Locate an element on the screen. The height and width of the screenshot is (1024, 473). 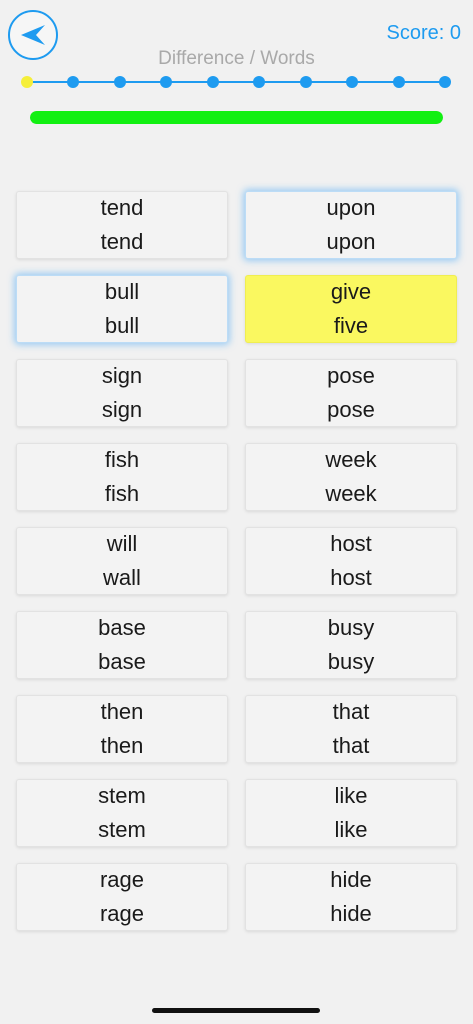
score-label: Score: is located at coordinates (415, 33).